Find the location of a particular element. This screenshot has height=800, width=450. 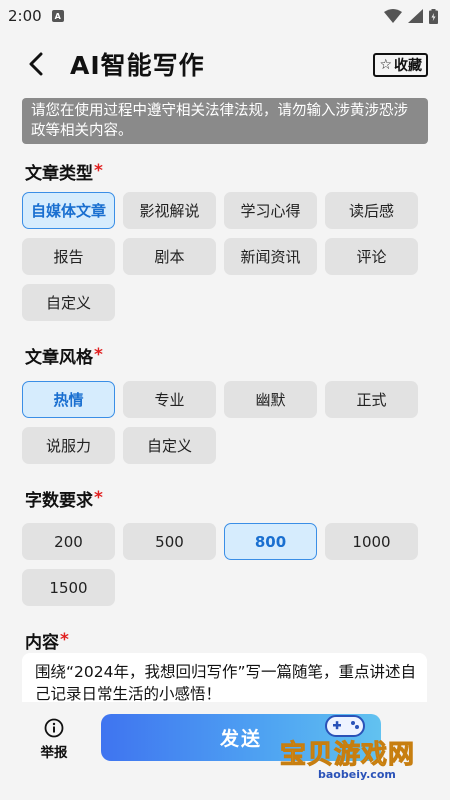

type-option-chip: 学习心得 is located at coordinates (270, 210).